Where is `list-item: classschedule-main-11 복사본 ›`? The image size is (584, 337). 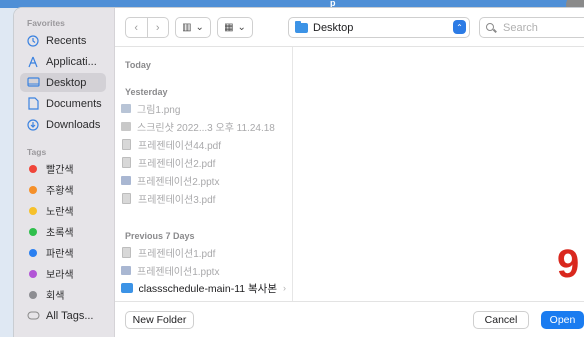 list-item: classschedule-main-11 복사본 › is located at coordinates (203, 288).